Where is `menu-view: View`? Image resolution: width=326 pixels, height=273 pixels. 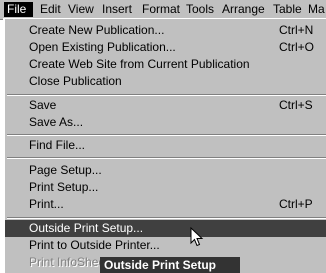
menu-view: View is located at coordinates (81, 9).